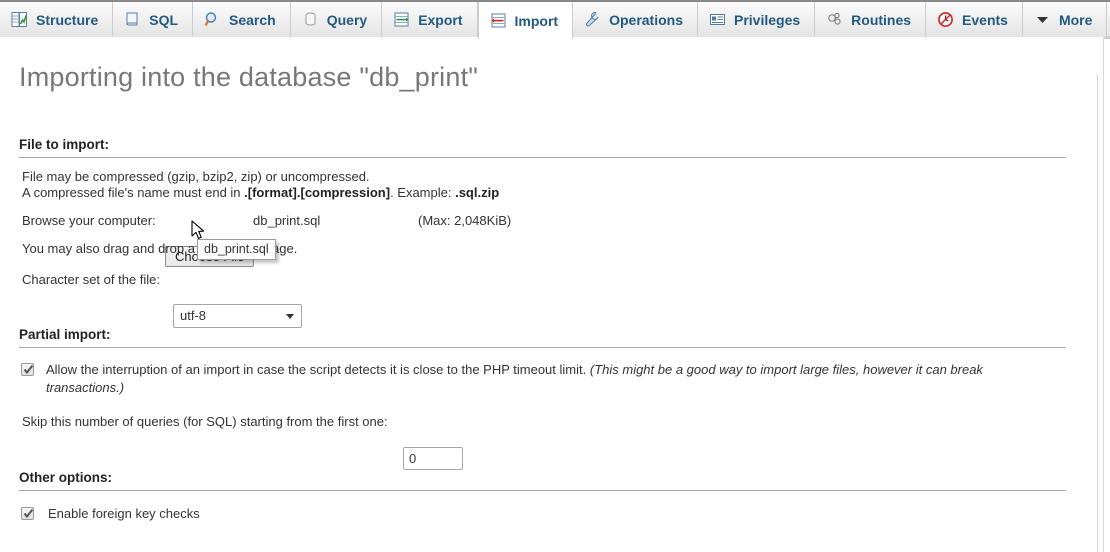 The image size is (1110, 552). What do you see at coordinates (310, 19) in the screenshot?
I see `query-icon` at bounding box center [310, 19].